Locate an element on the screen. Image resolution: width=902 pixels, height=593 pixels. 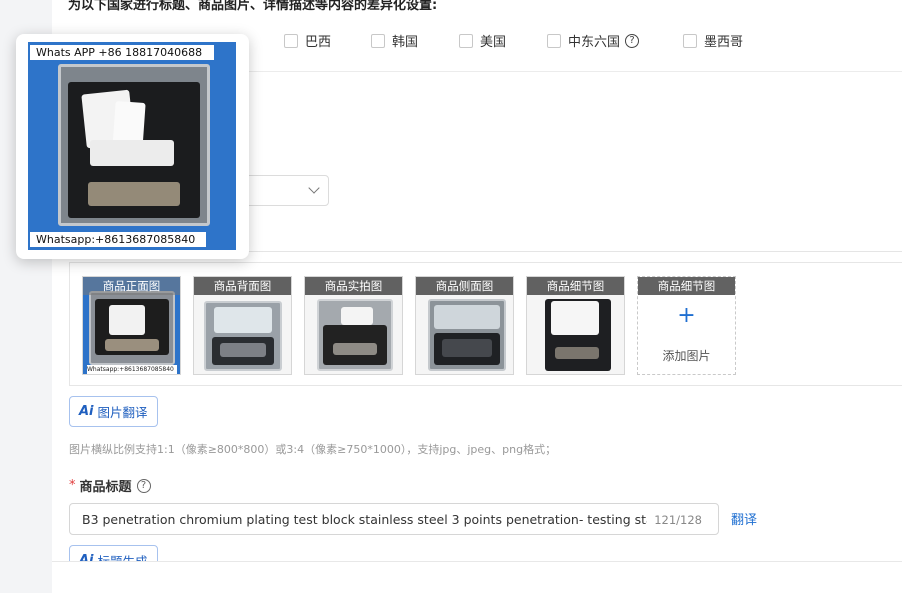
plus-icon: + is located at coordinates (686, 315).